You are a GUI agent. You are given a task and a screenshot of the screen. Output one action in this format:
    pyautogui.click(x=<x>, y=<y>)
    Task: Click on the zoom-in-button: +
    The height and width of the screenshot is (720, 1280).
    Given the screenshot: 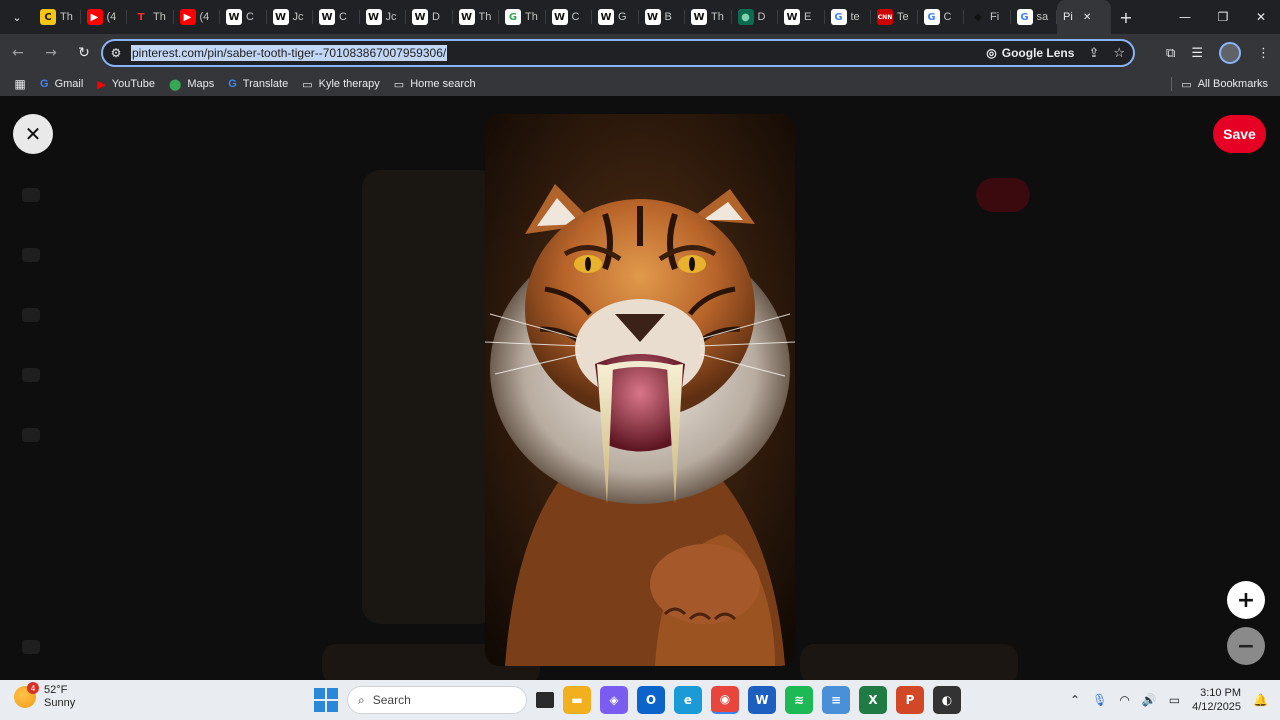 What is the action you would take?
    pyautogui.click(x=1246, y=600)
    